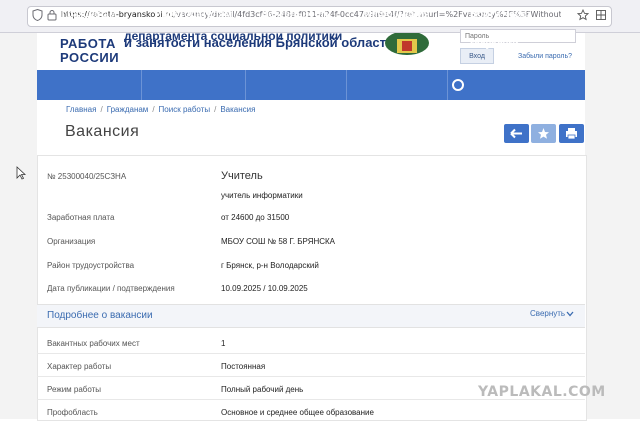 This screenshot has height=421, width=640. Describe the element at coordinates (90, 57) in the screenshot. I see `logo-line-2: РОССИИ` at that location.